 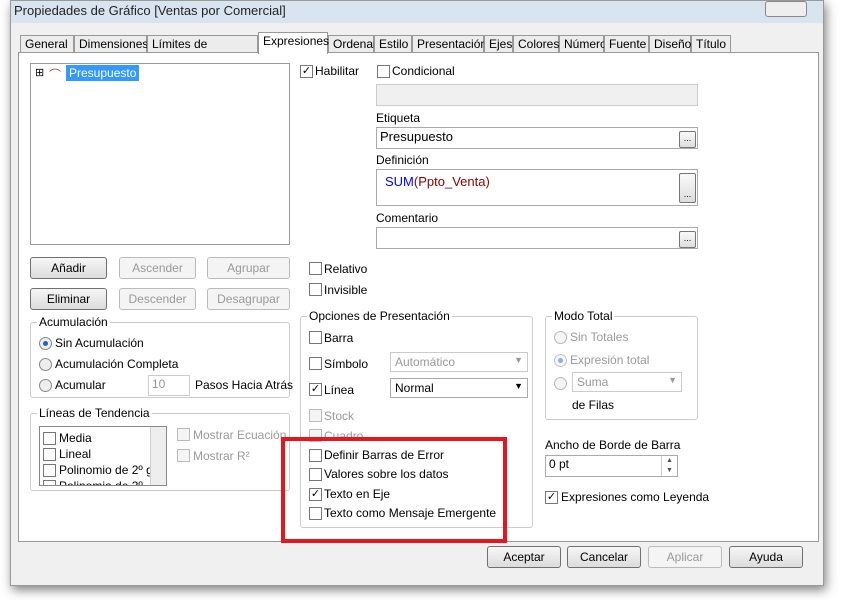 I want to click on tab-ordenar: Ordenar, so click(x=352, y=44).